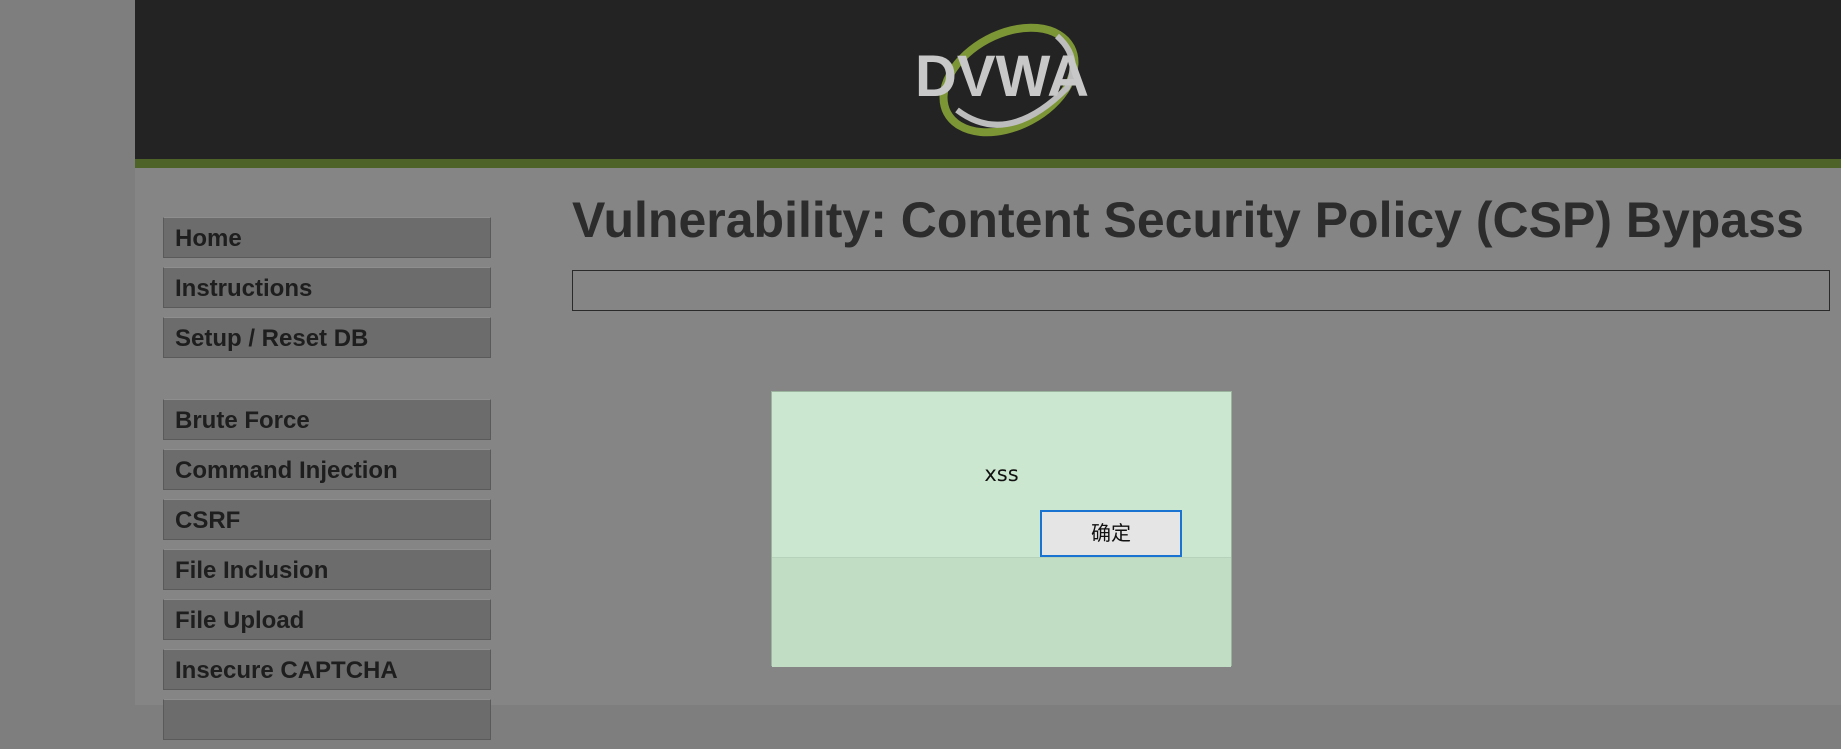  Describe the element at coordinates (1001, 529) in the screenshot. I see `alert-dialog: xss 确定` at that location.